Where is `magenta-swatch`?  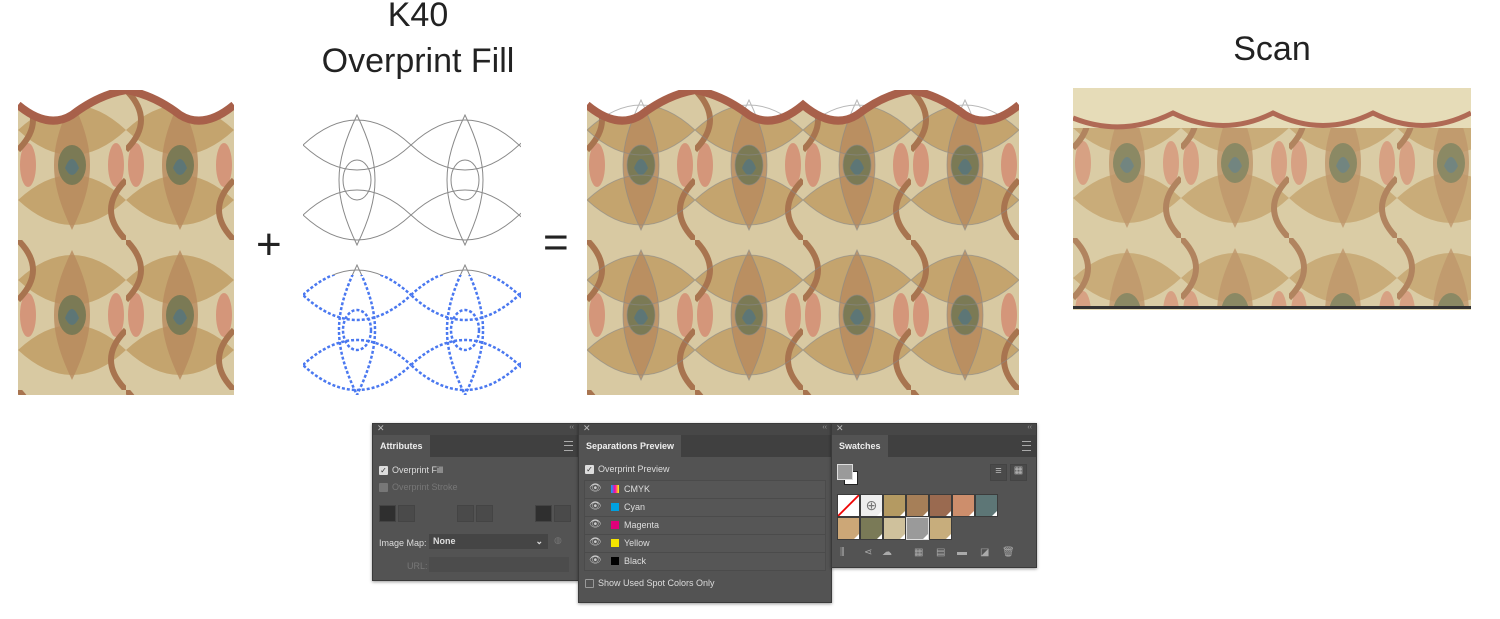 magenta-swatch is located at coordinates (615, 525).